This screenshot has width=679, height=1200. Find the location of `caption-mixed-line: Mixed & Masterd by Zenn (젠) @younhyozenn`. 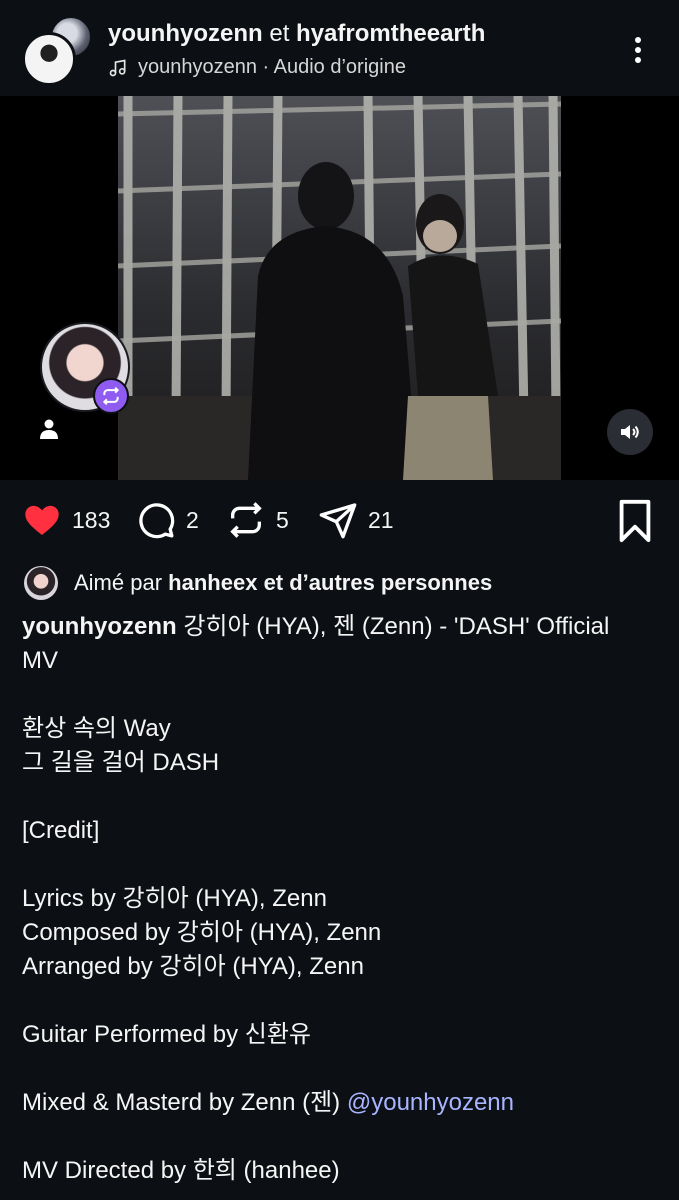

caption-mixed-line: Mixed & Masterd by Zenn (젠) @younhyozenn is located at coordinates (337, 1103).